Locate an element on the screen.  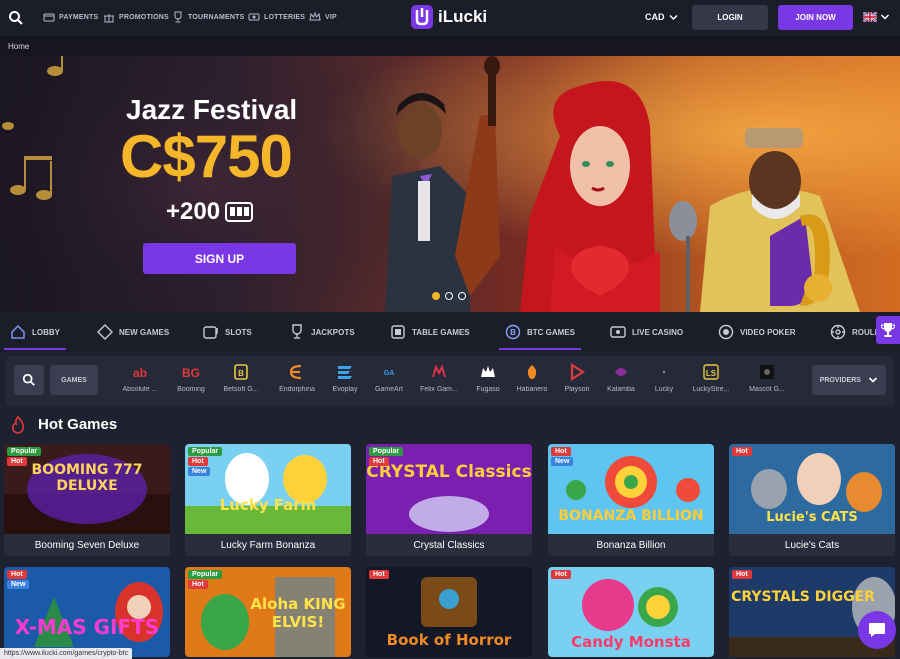
game-badges: Popular Hot New is located at coordinates (205, 461).